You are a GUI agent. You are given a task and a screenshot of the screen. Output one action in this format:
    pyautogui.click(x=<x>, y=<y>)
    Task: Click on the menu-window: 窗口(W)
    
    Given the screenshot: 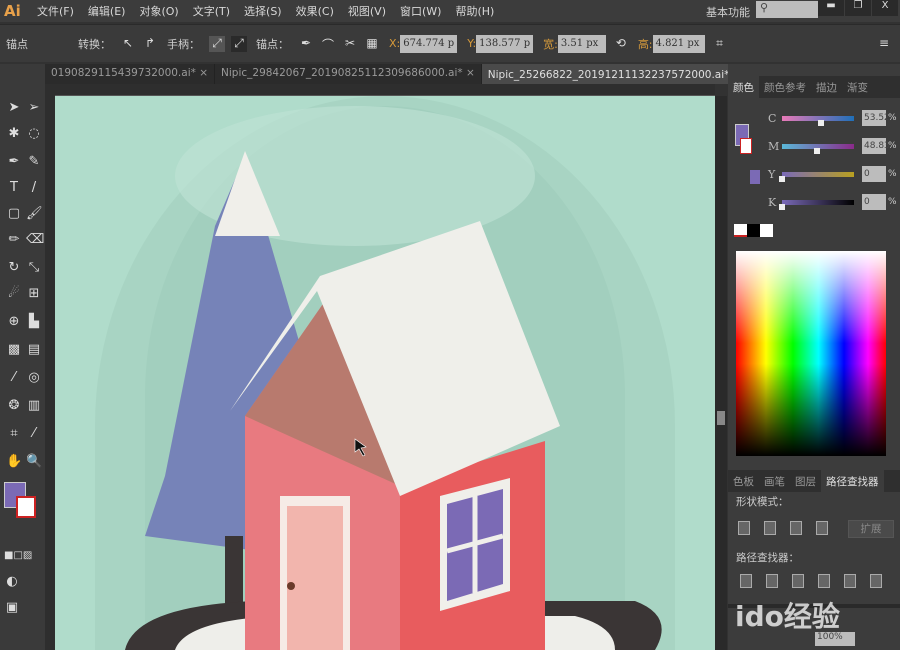 What is the action you would take?
    pyautogui.click(x=420, y=11)
    